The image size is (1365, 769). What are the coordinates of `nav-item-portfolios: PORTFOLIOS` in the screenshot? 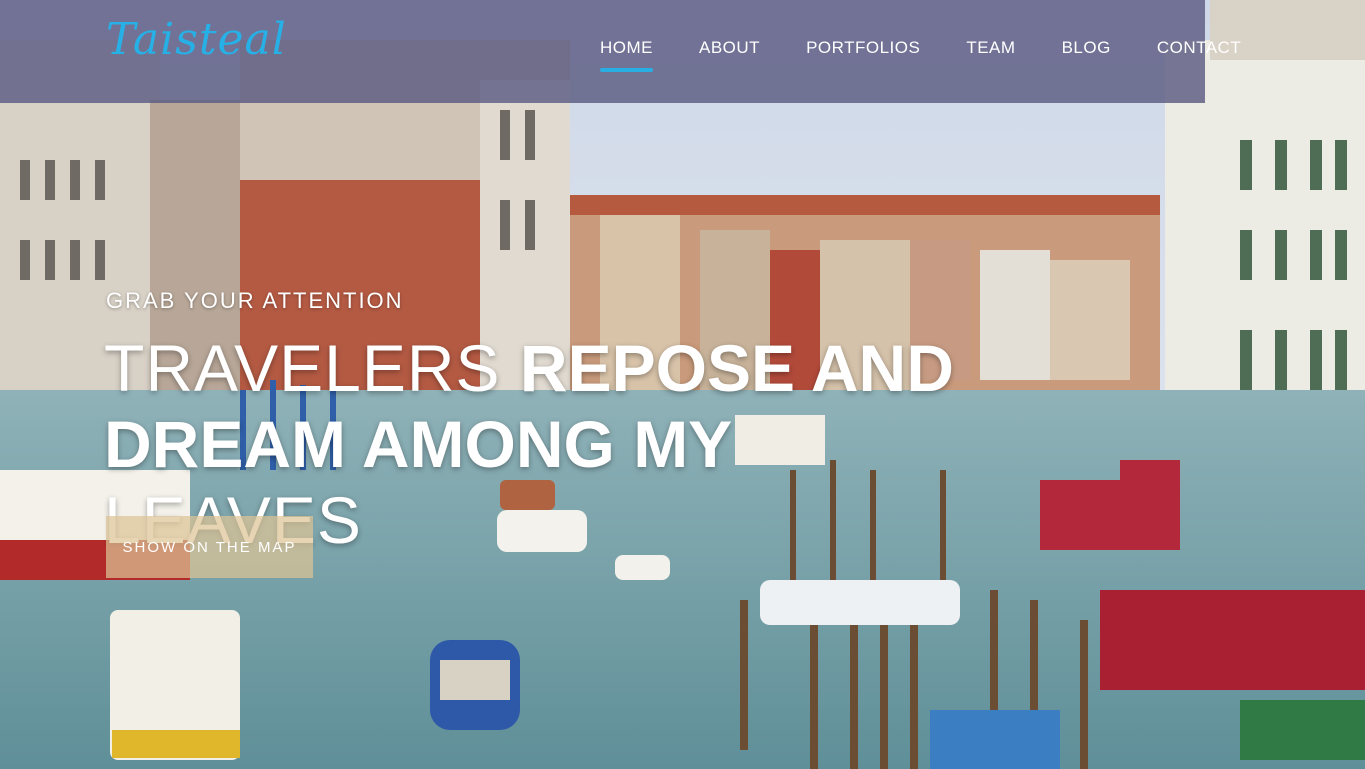 It's located at (863, 55).